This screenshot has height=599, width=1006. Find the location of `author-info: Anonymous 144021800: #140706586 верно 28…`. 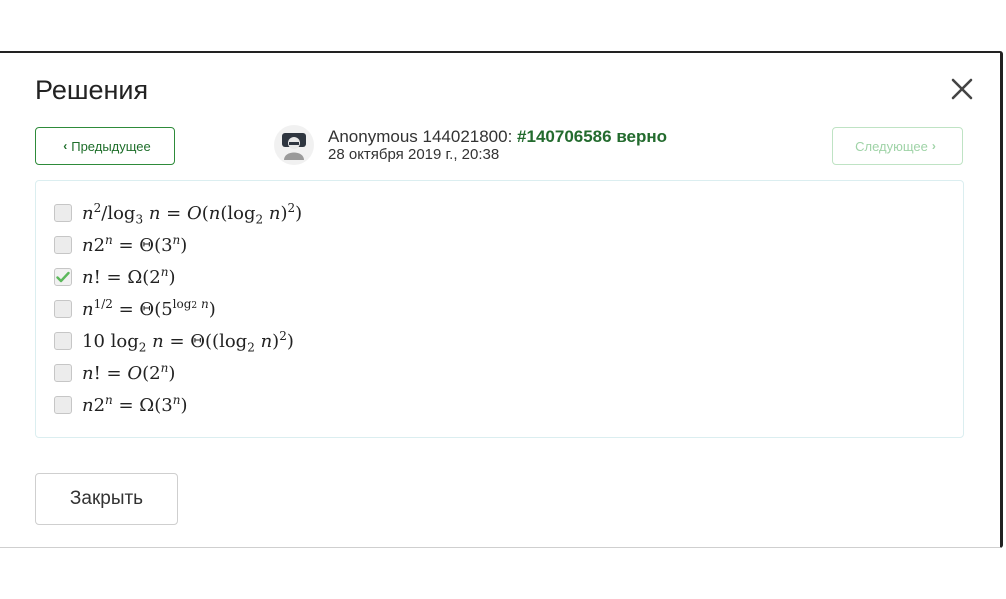

author-info: Anonymous 144021800: #140706586 верно 28… is located at coordinates (470, 145).